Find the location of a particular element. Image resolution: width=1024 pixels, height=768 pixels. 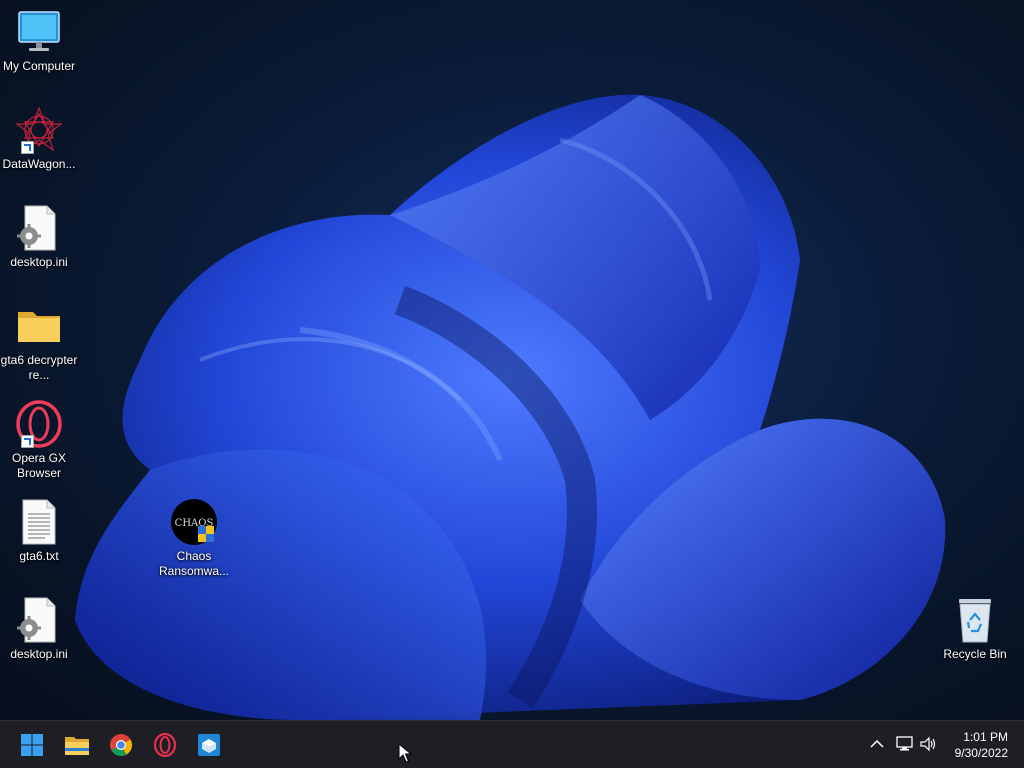

desktop-icon-my-computer: My Computer is located at coordinates (40, 41).